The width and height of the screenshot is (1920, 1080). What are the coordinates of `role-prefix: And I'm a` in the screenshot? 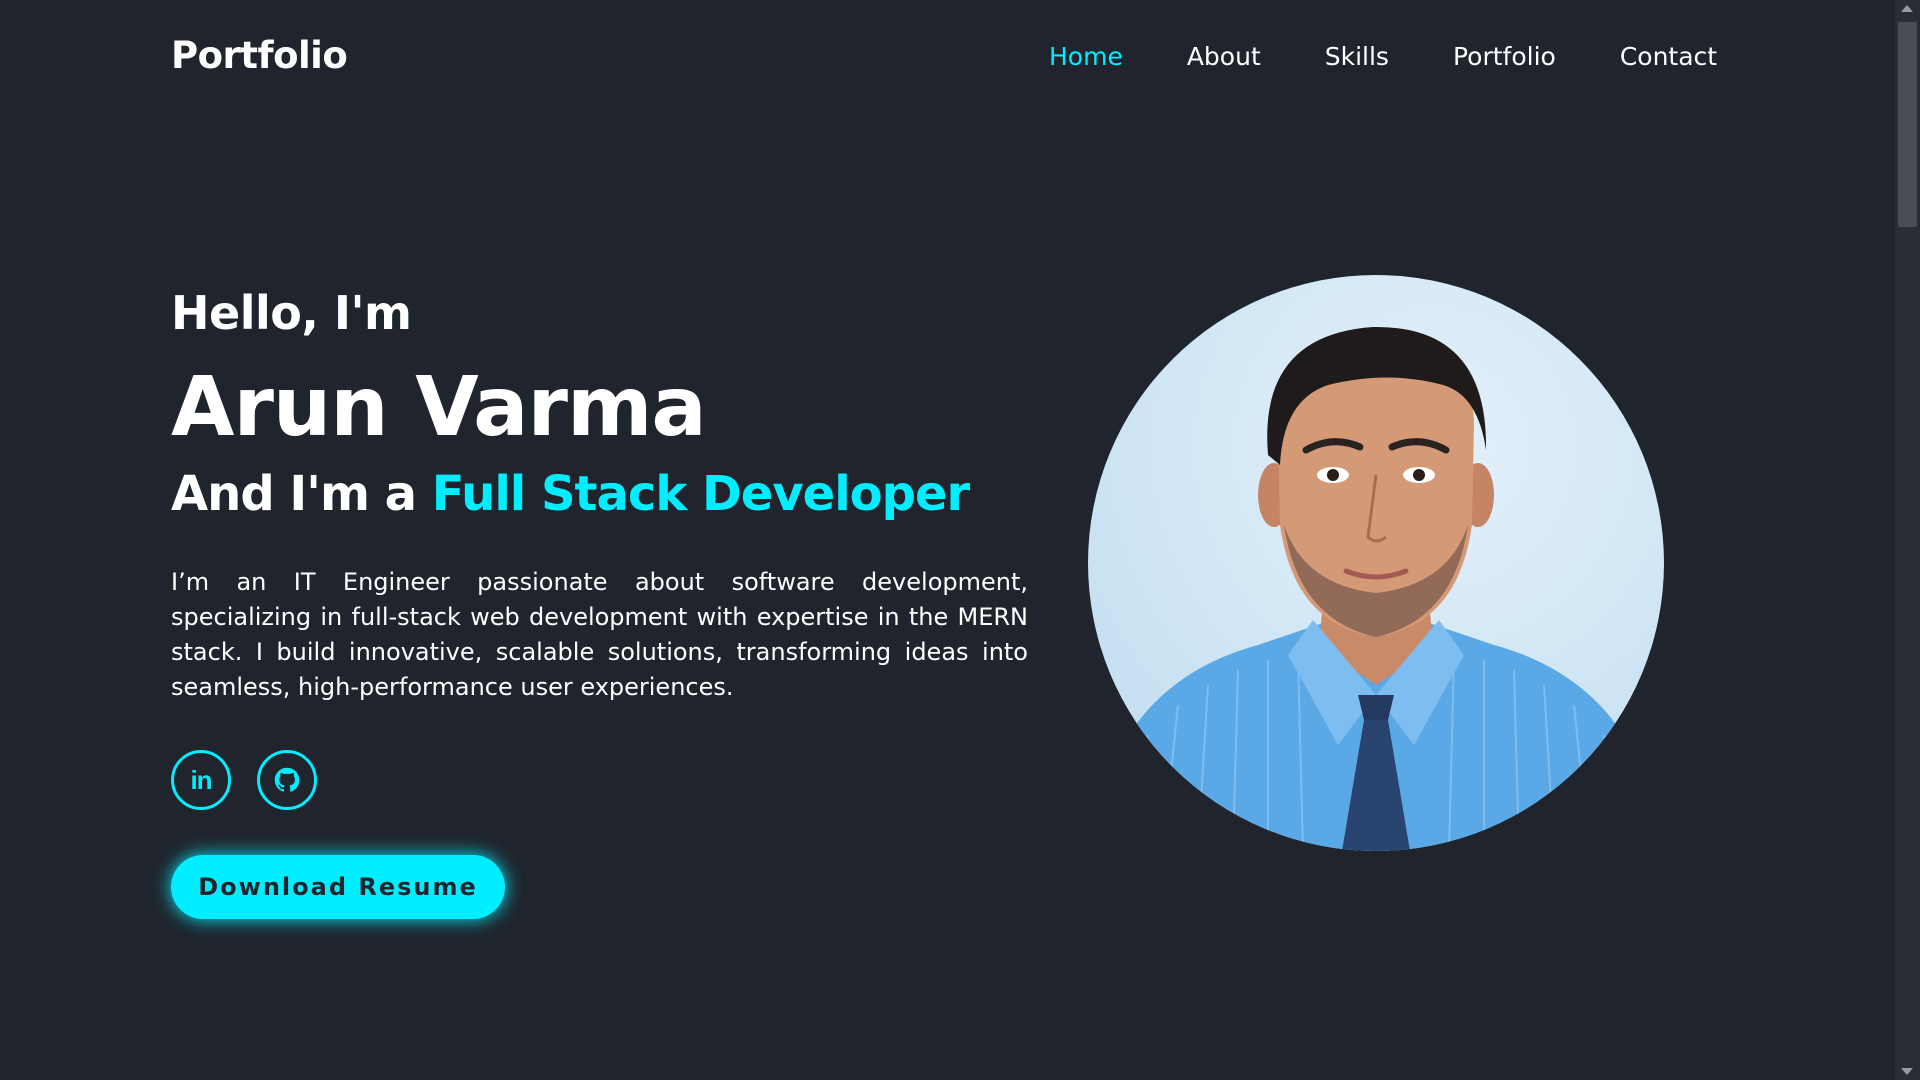 It's located at (301, 494).